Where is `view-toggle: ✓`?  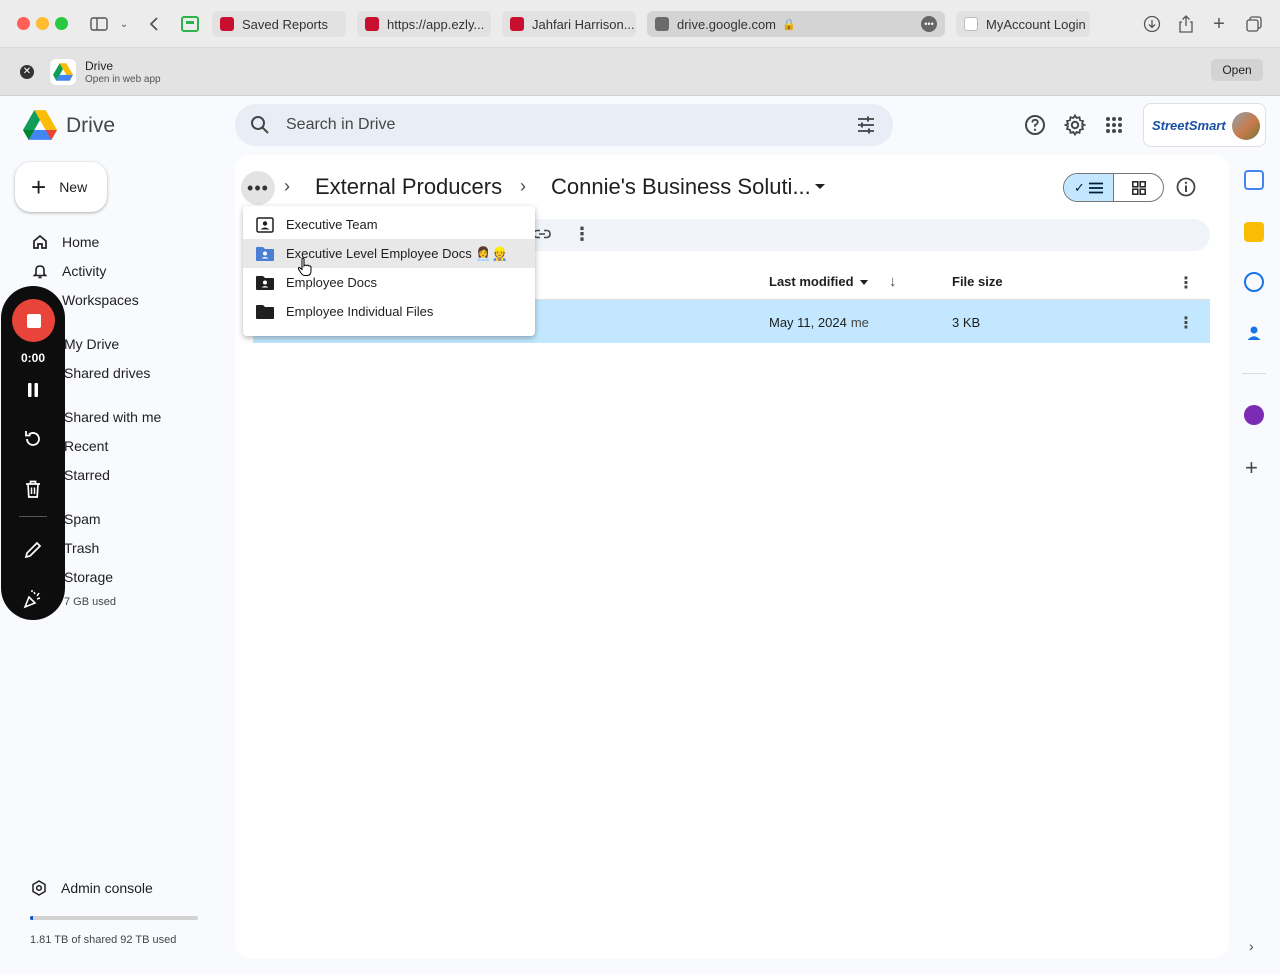
view-toggle: ✓ is located at coordinates (1113, 187).